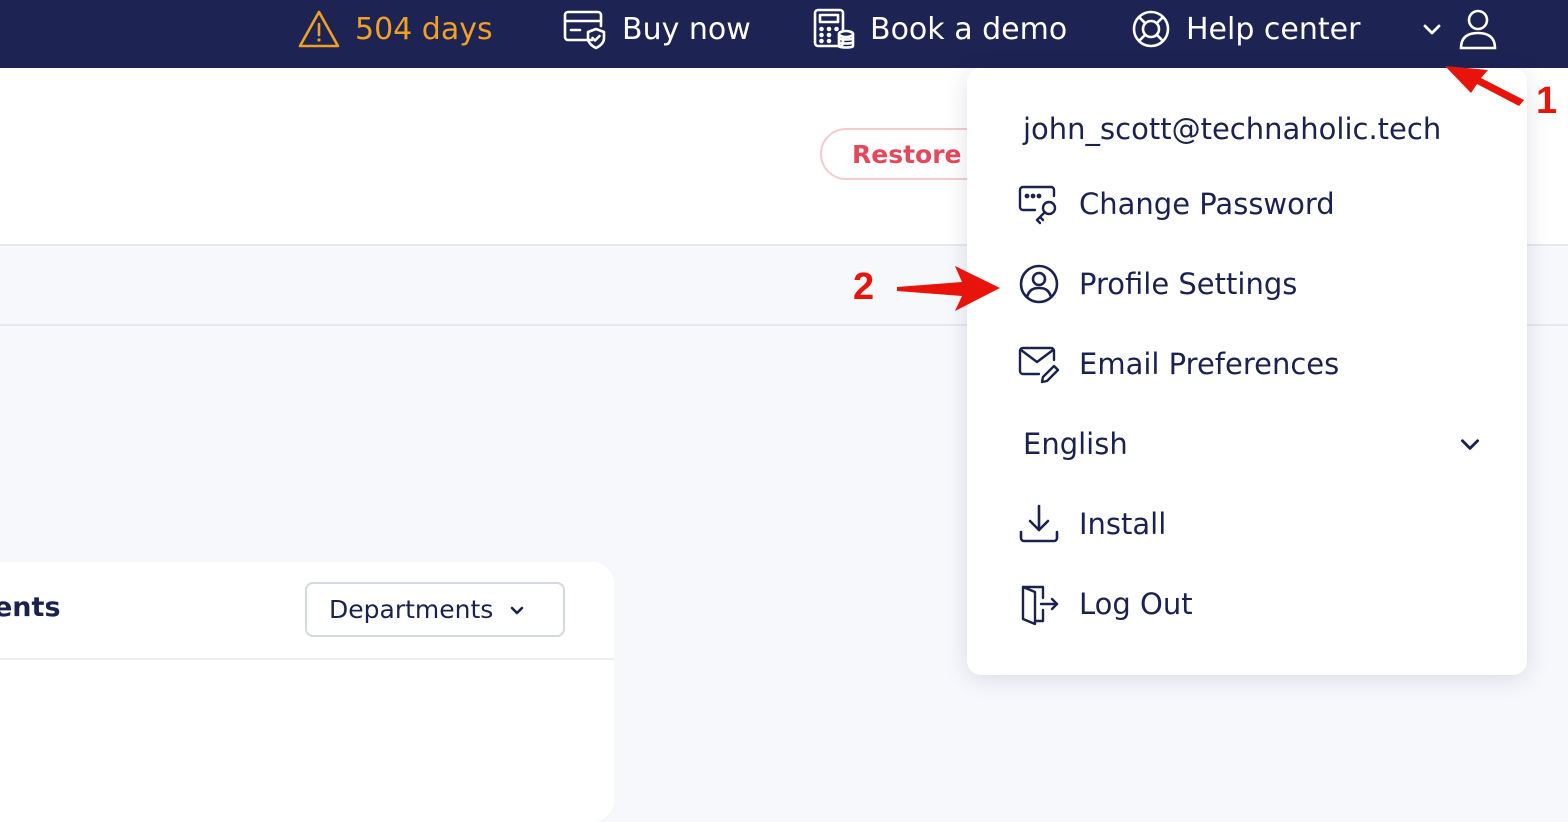  I want to click on annotation-arrows, so click(1210, 188).